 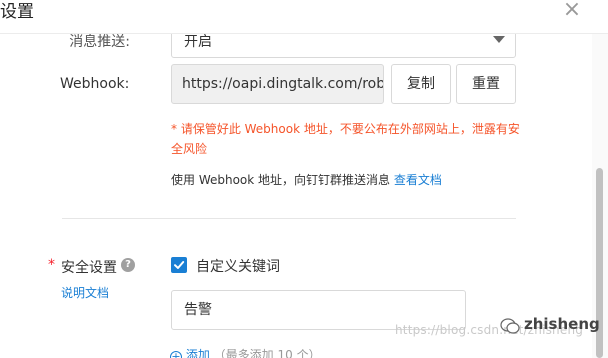 What do you see at coordinates (418, 180) in the screenshot?
I see `view-docs-link: 查看文档` at bounding box center [418, 180].